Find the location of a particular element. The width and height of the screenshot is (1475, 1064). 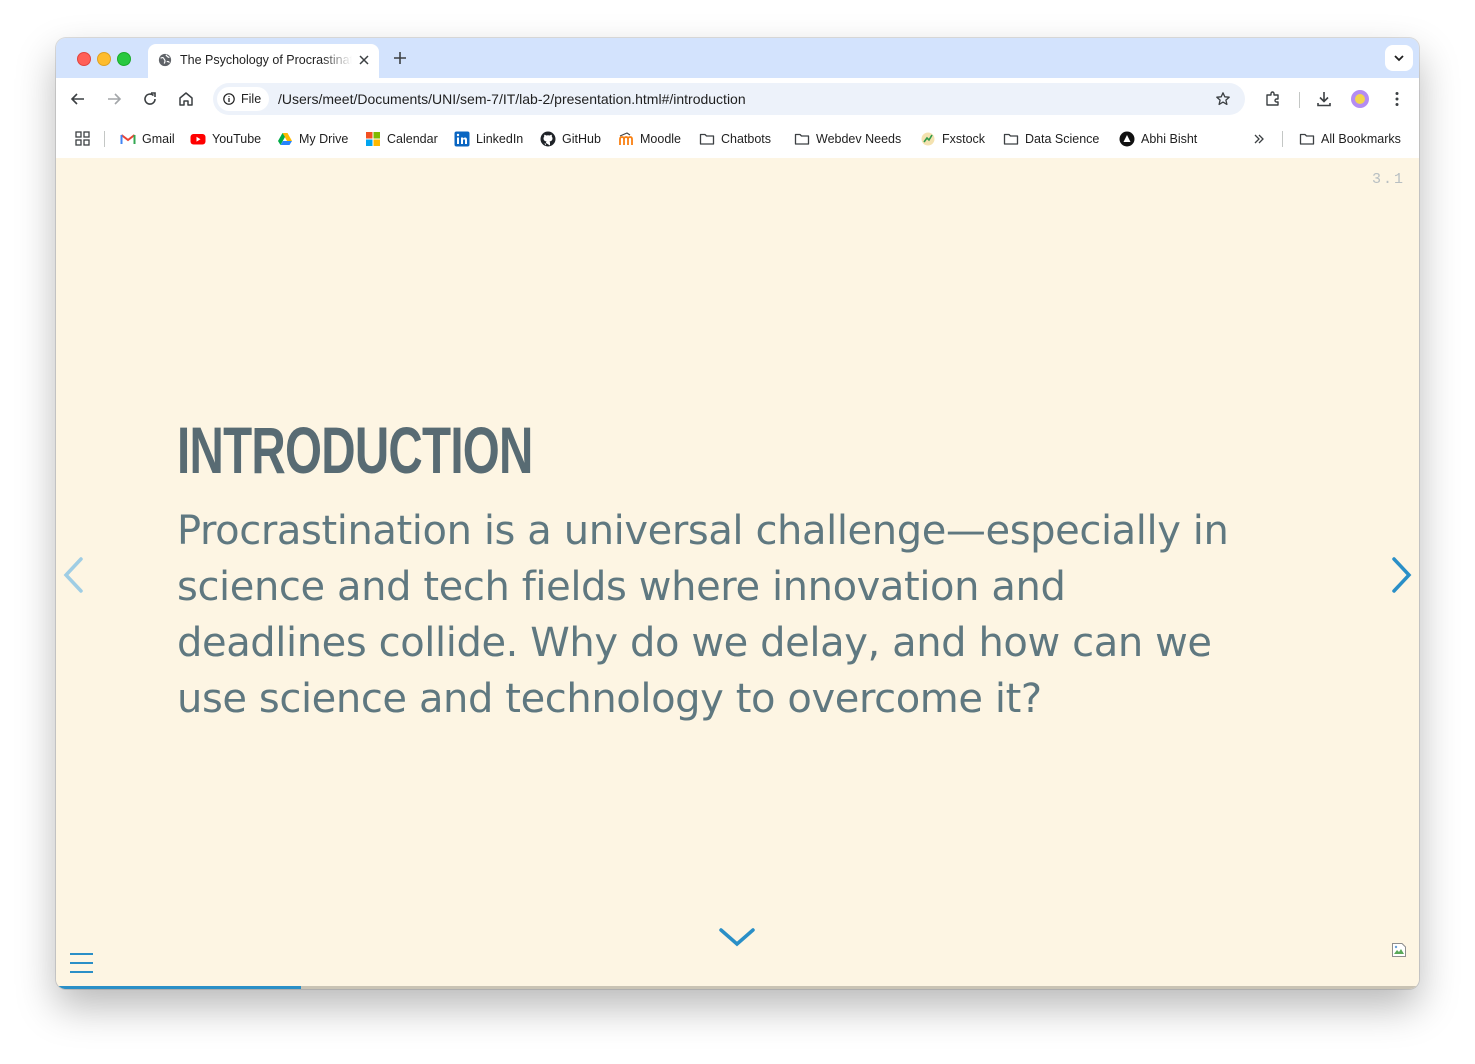

site-info-label: File is located at coordinates (251, 99).